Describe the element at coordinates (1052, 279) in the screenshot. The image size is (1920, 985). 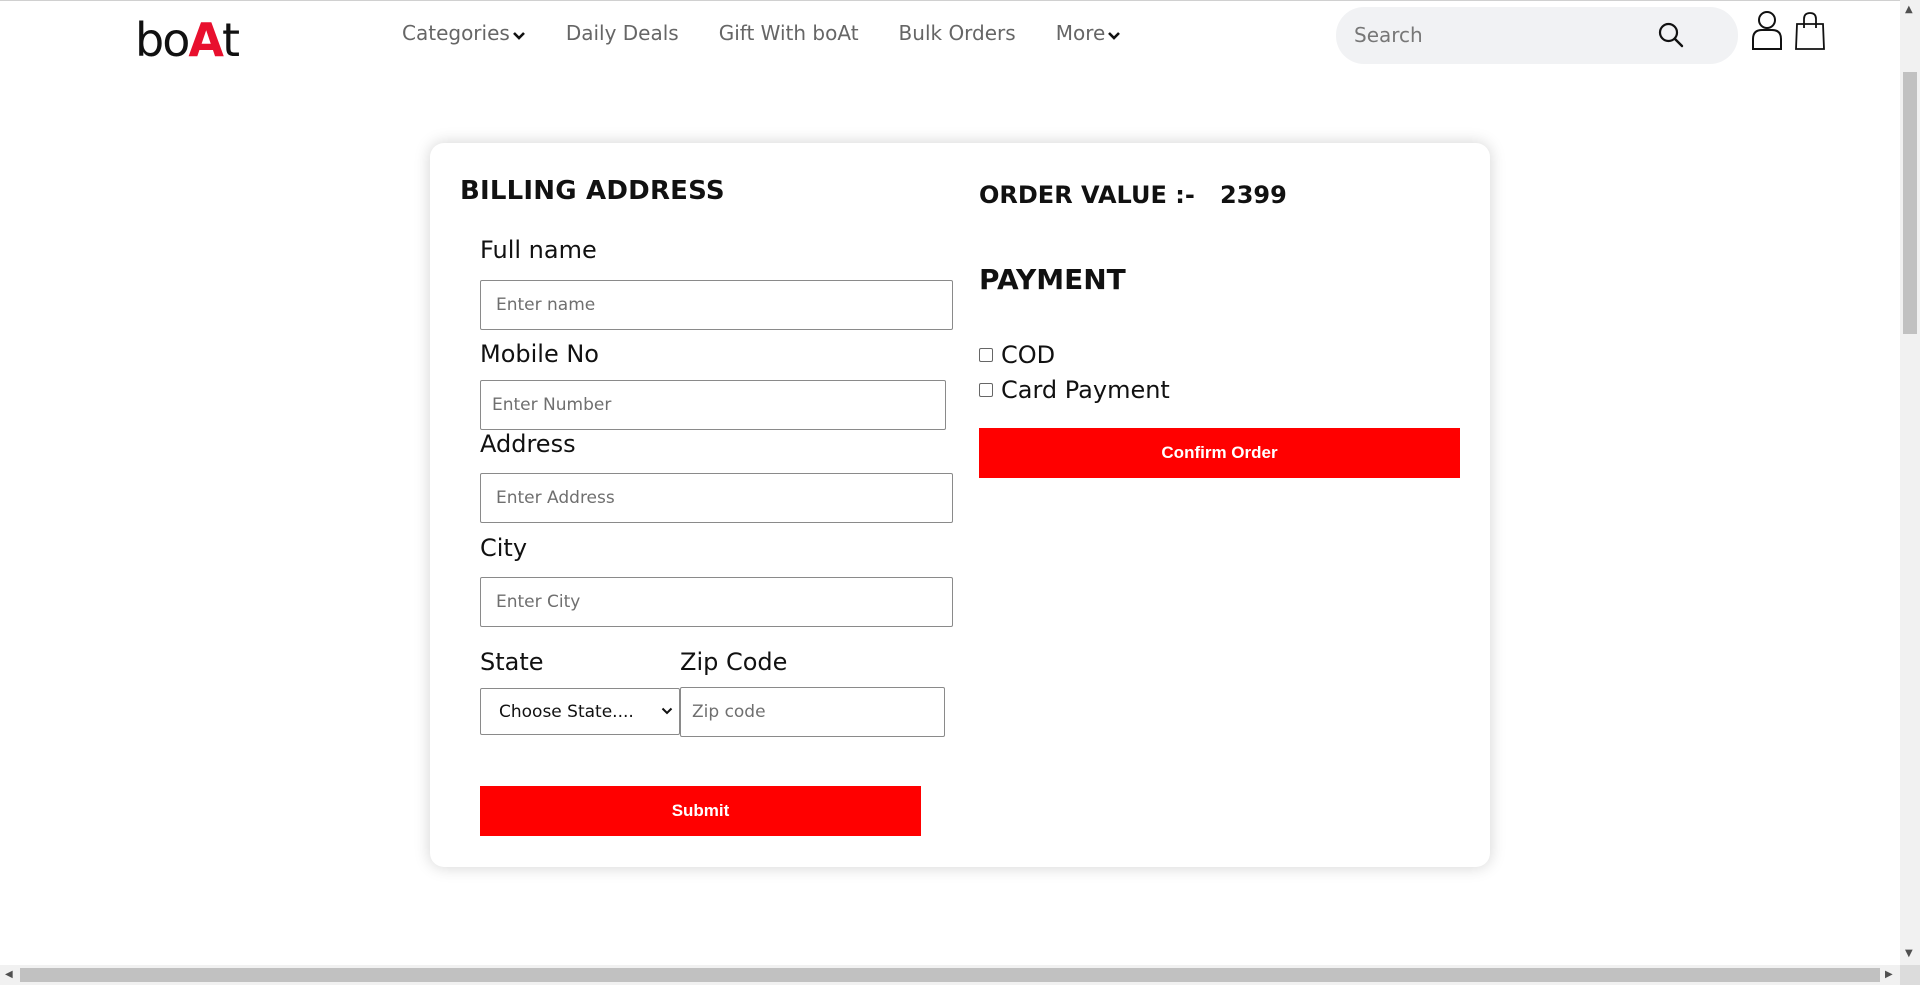
I see `payment-heading: PAYMENT` at that location.